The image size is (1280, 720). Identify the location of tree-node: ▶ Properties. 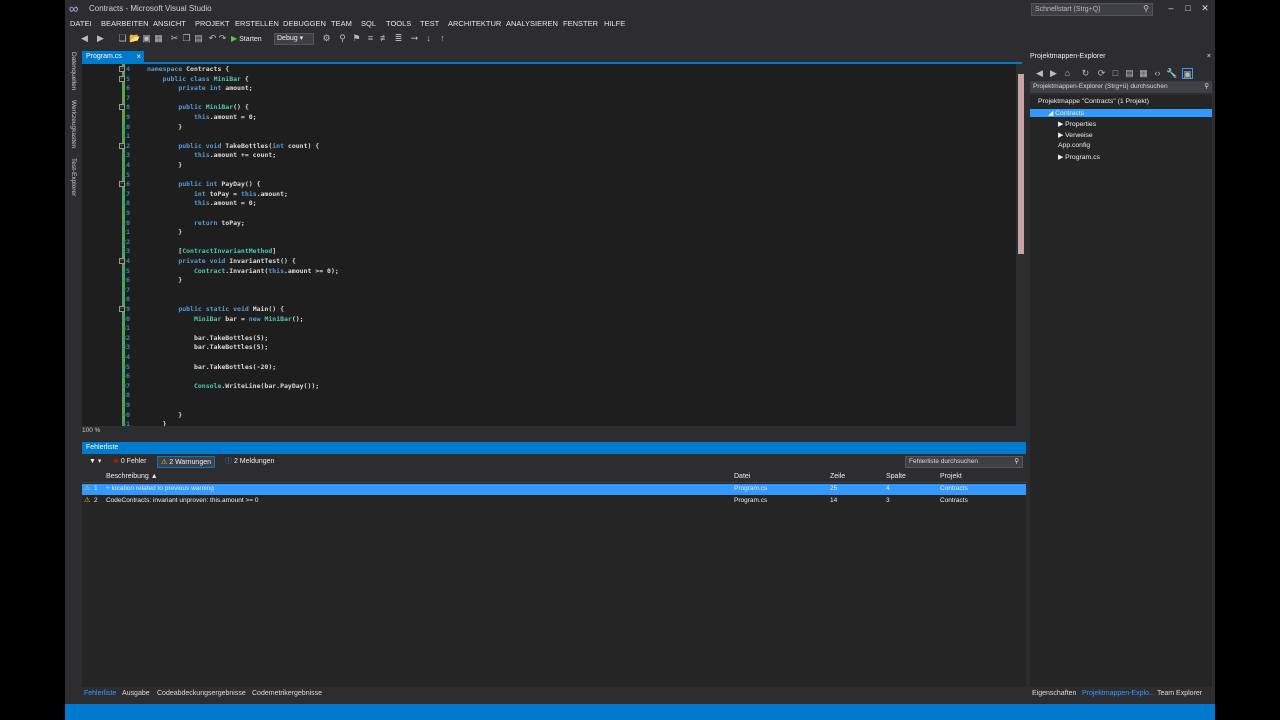
(1077, 124).